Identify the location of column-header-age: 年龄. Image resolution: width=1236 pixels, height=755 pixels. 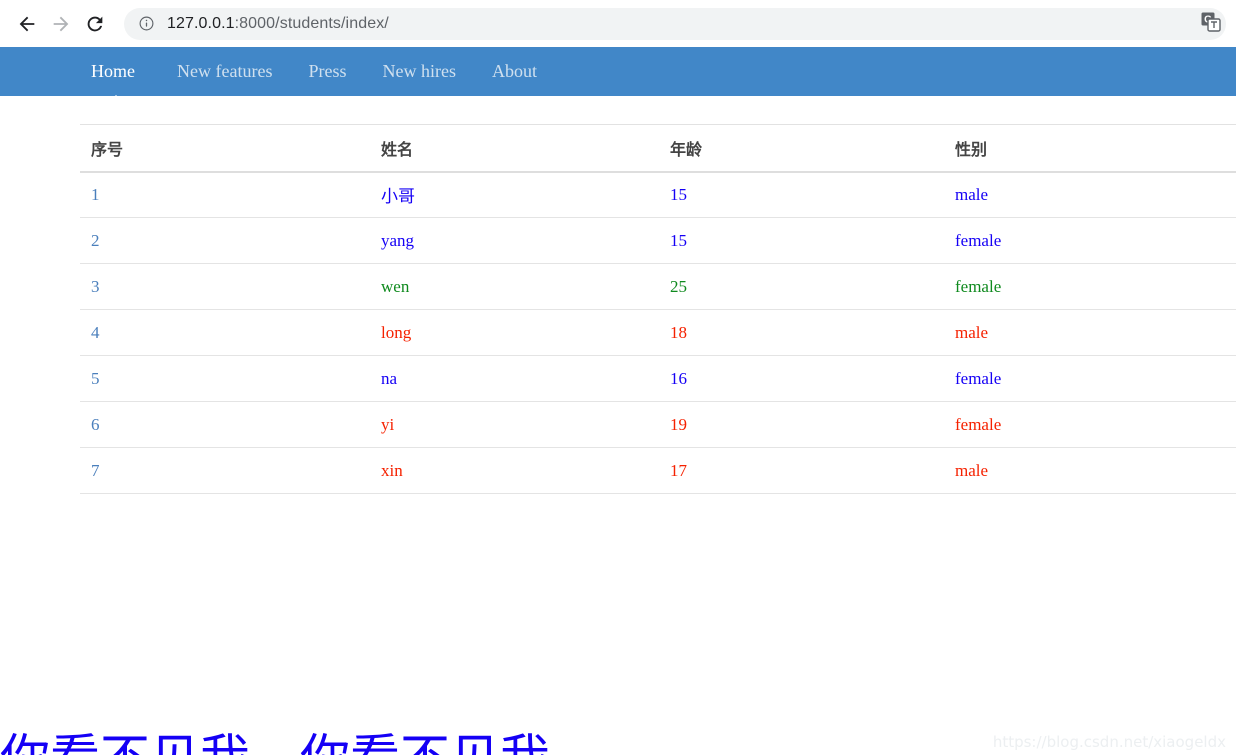
(801, 148).